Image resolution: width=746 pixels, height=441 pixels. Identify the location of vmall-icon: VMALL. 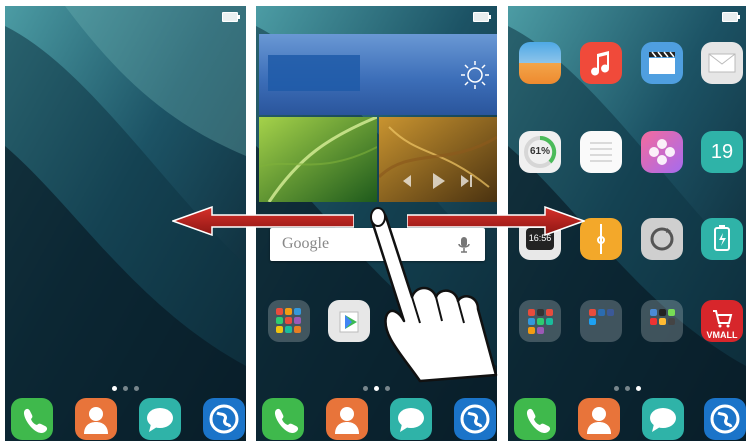
(722, 321).